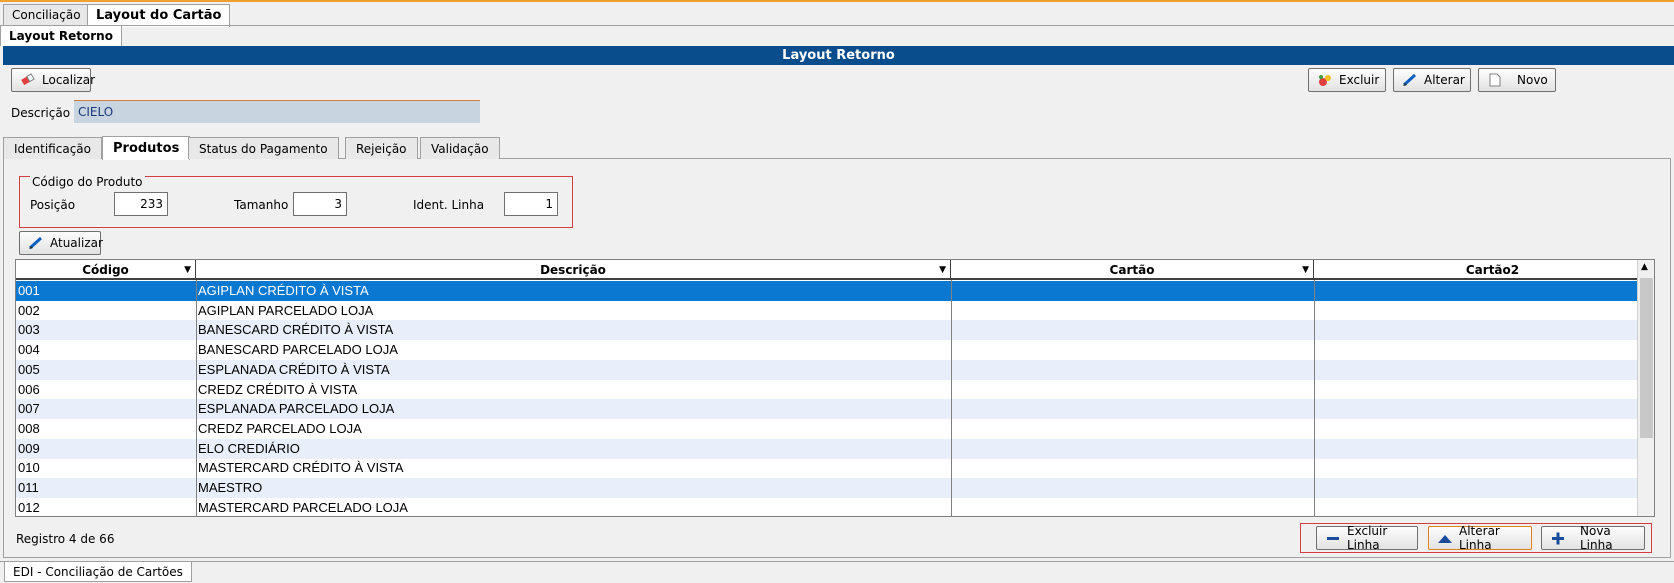 The width and height of the screenshot is (1674, 583). What do you see at coordinates (1445, 538) in the screenshot?
I see `triangle-up-icon` at bounding box center [1445, 538].